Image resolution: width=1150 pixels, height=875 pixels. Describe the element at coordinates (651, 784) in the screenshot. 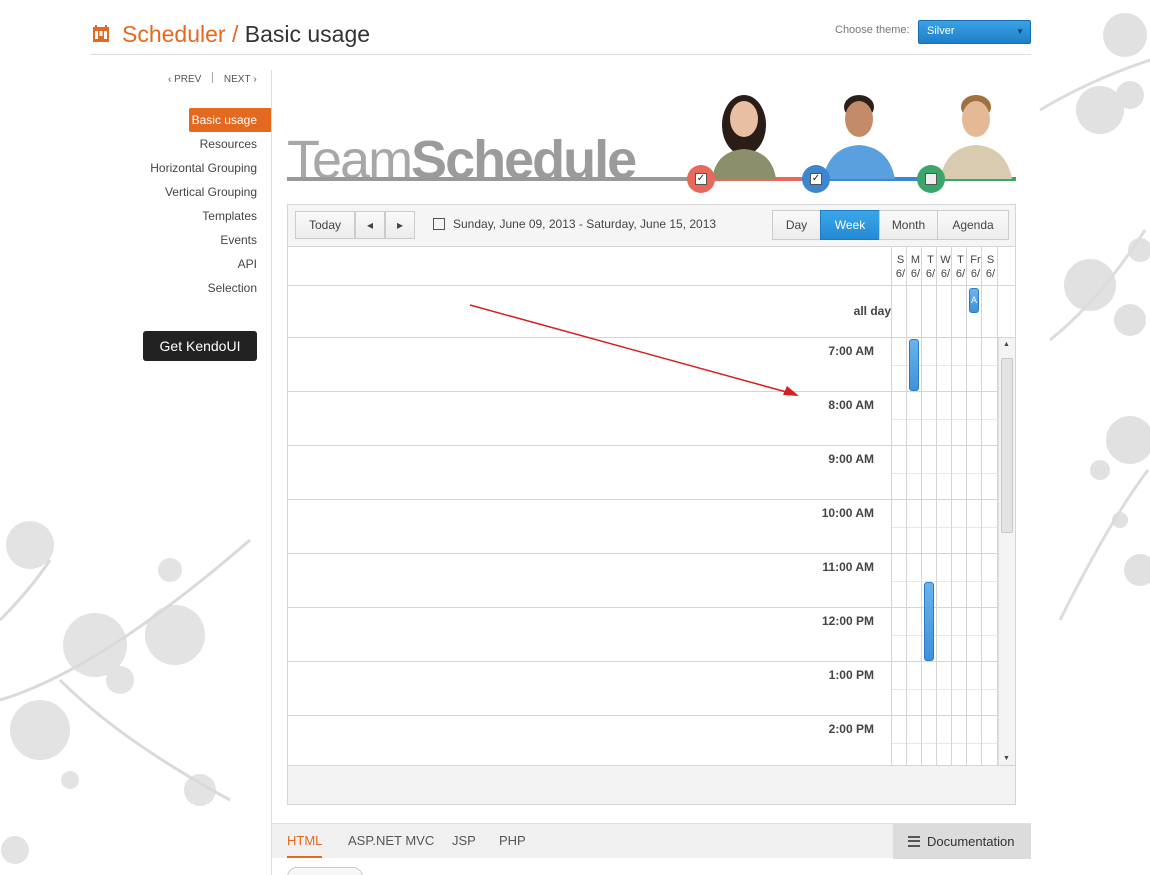

I see `scheduler-footer` at that location.